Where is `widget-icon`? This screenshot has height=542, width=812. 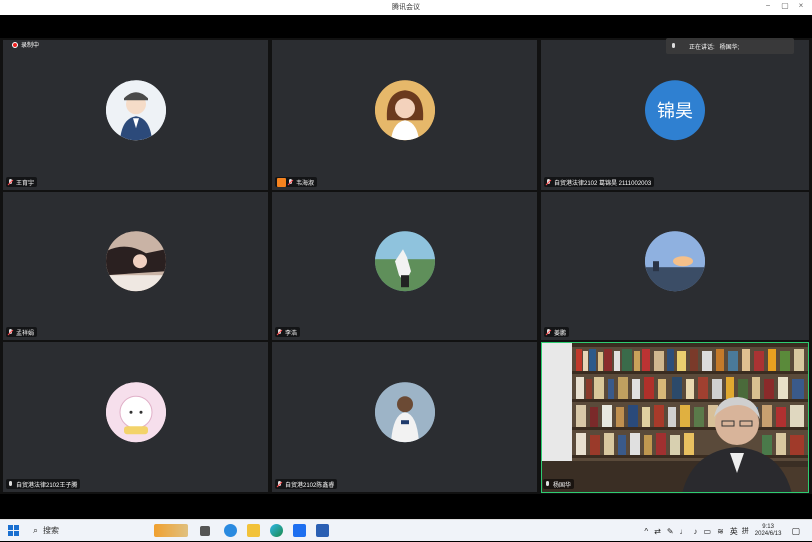 widget-icon is located at coordinates (171, 530).